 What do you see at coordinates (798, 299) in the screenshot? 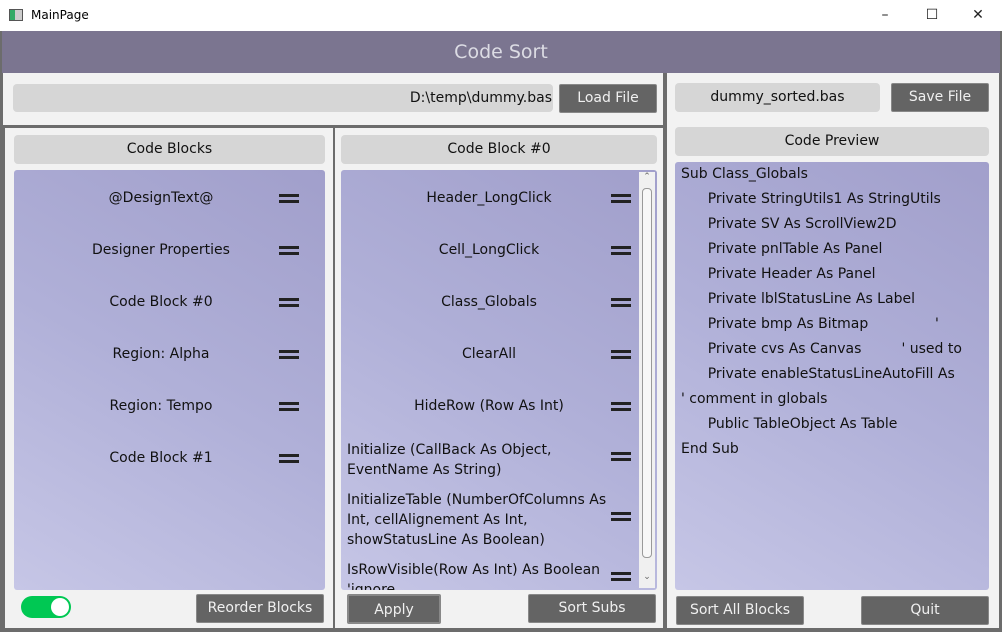
I see `code-line: Private lblStatusLine As Label` at bounding box center [798, 299].